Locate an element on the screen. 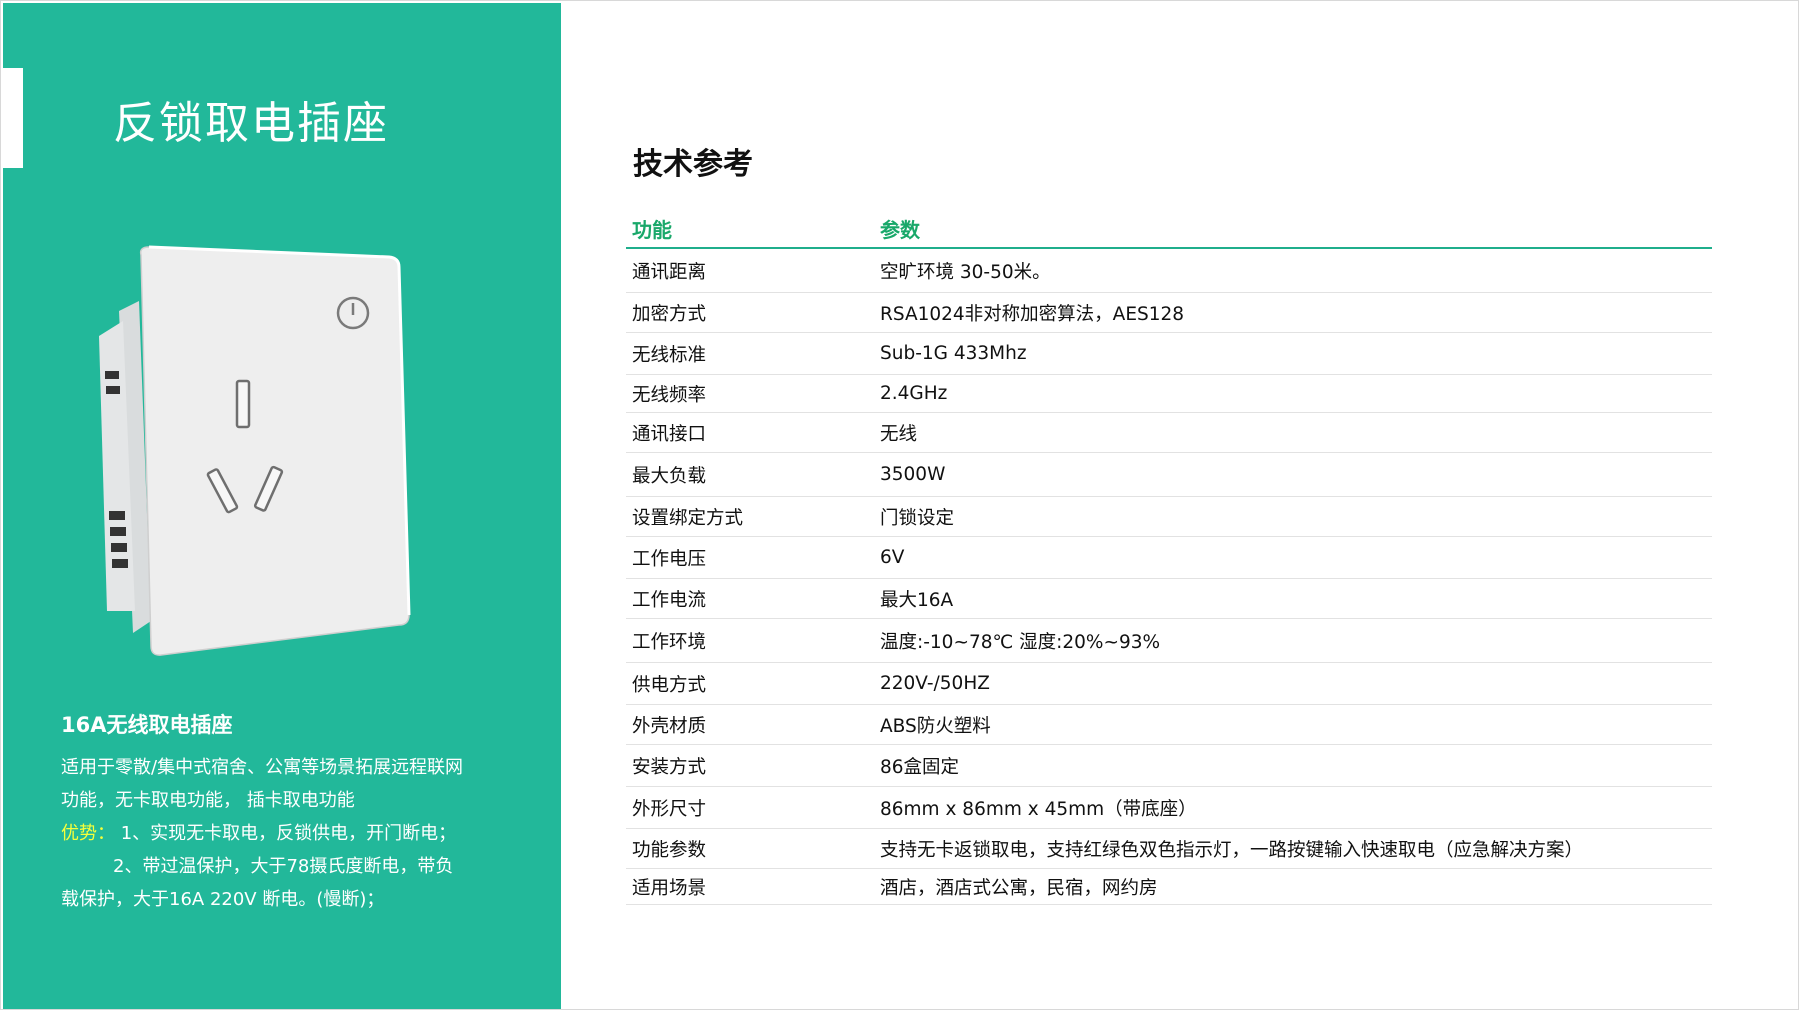 The image size is (1799, 1010). table-row: 无线频率 2.4GHz is located at coordinates (1169, 394).